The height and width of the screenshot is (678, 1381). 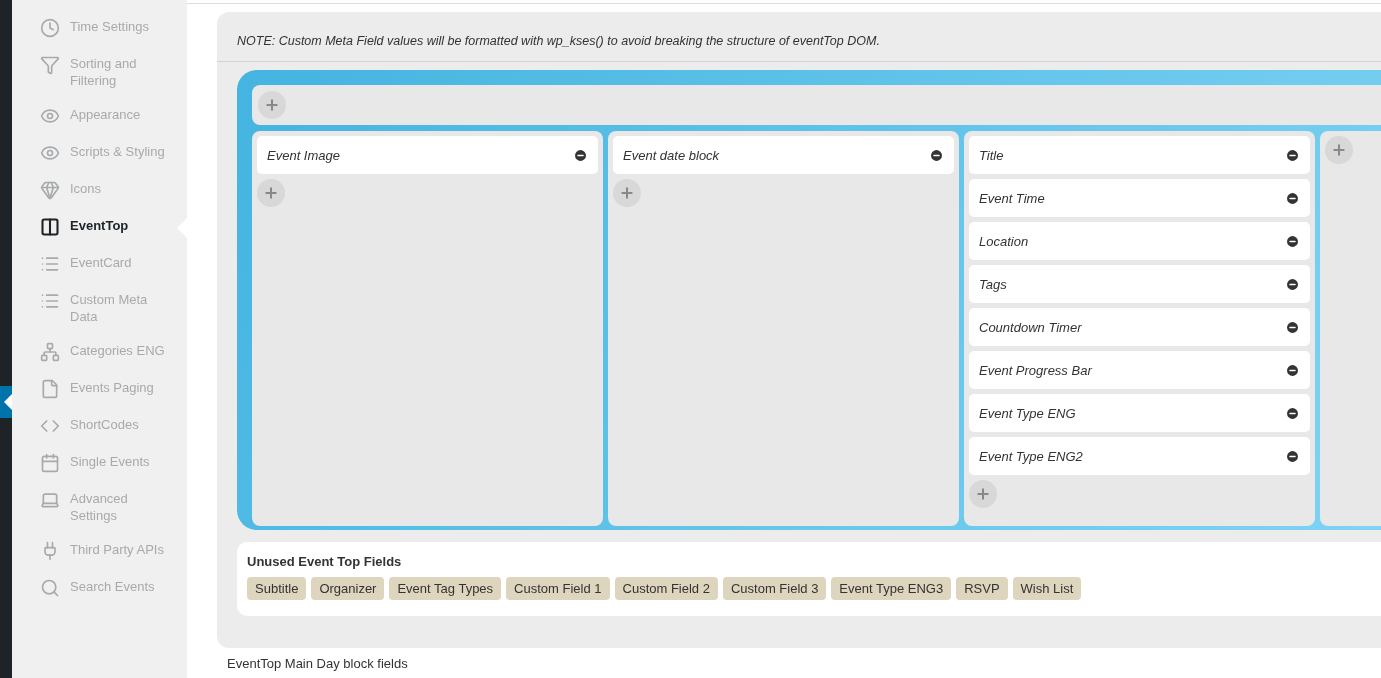 What do you see at coordinates (1012, 198) in the screenshot?
I see `field-label: Event Time` at bounding box center [1012, 198].